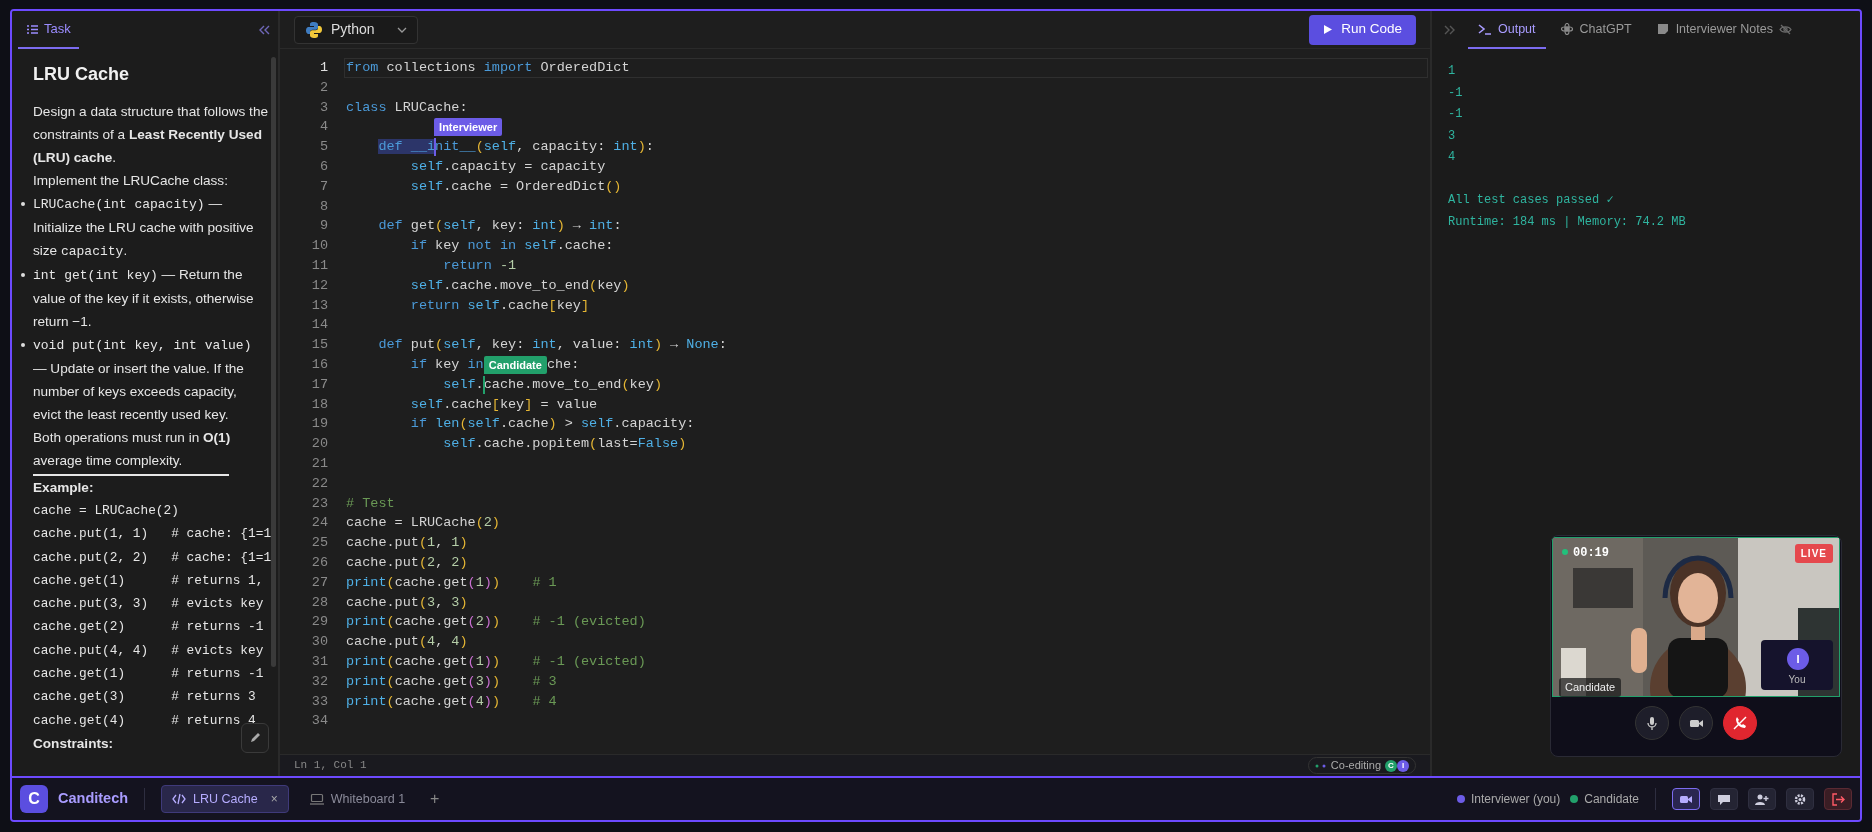  What do you see at coordinates (1566, 29) in the screenshot?
I see `flower-icon` at bounding box center [1566, 29].